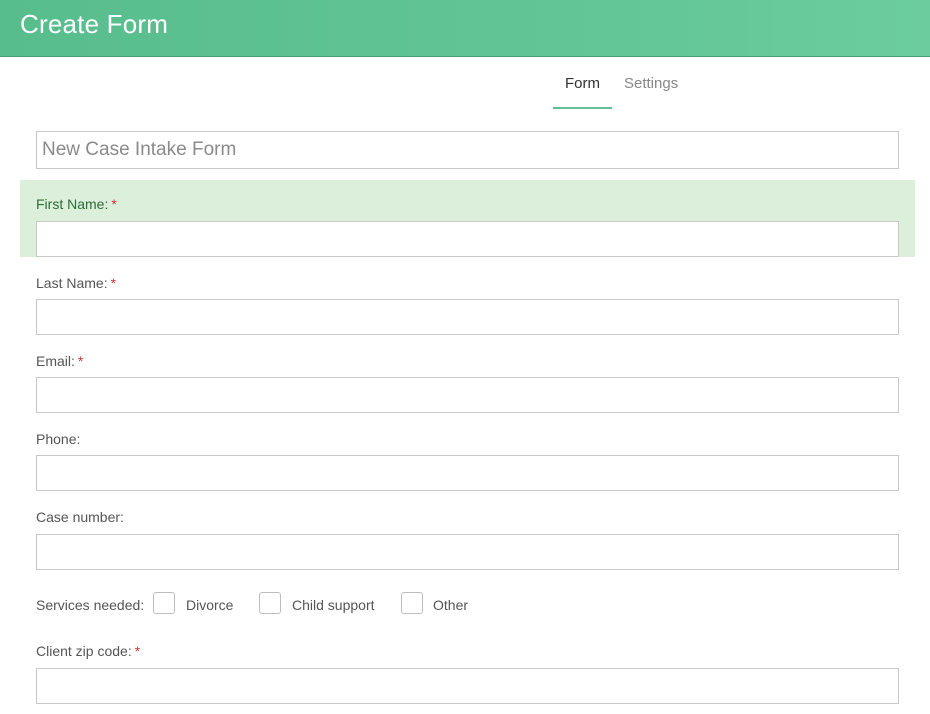 The width and height of the screenshot is (930, 714). I want to click on case-number-field, so click(467, 552).